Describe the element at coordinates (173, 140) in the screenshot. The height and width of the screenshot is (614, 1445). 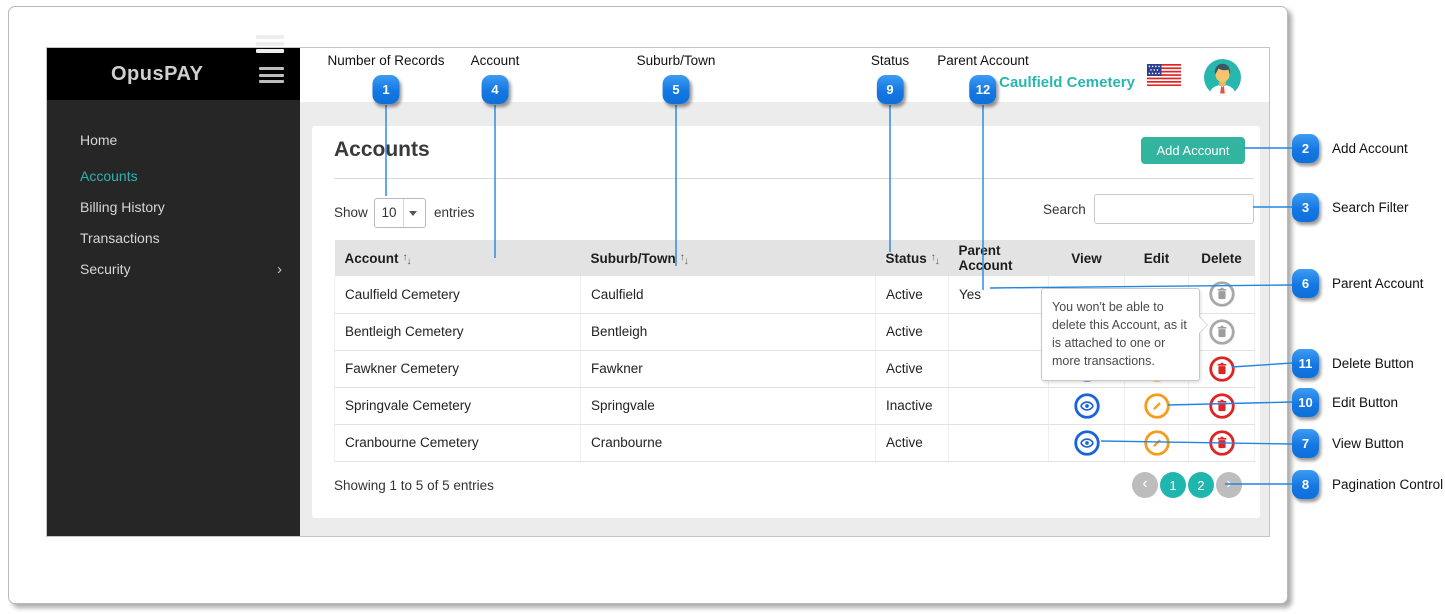
I see `sidebar-item-home: Home` at that location.